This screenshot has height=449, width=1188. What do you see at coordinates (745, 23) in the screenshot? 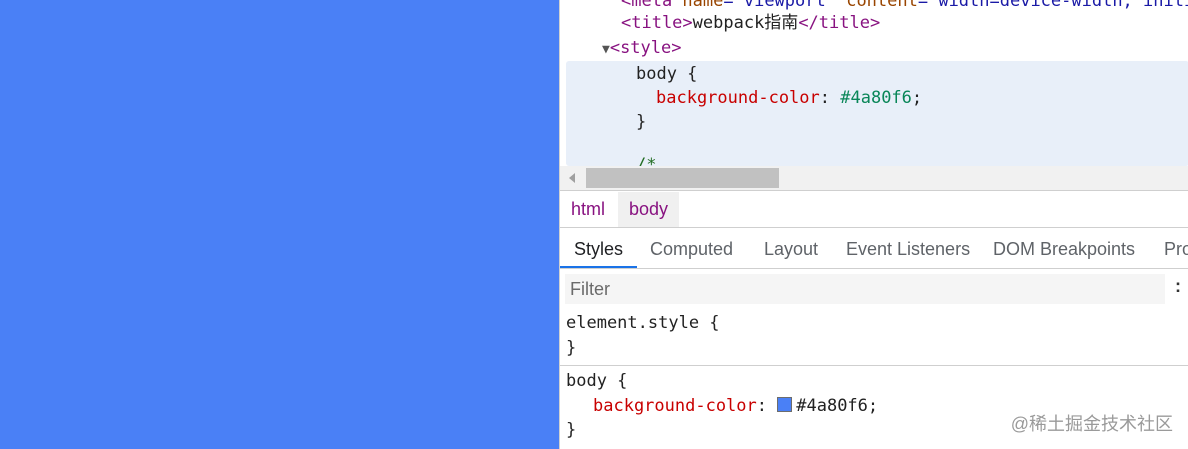
I see `title-text: webpack指南` at bounding box center [745, 23].